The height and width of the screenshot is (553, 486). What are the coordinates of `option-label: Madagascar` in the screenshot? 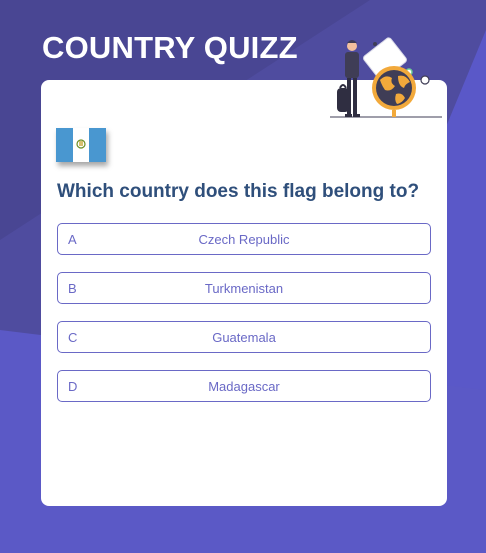 It's located at (244, 386).